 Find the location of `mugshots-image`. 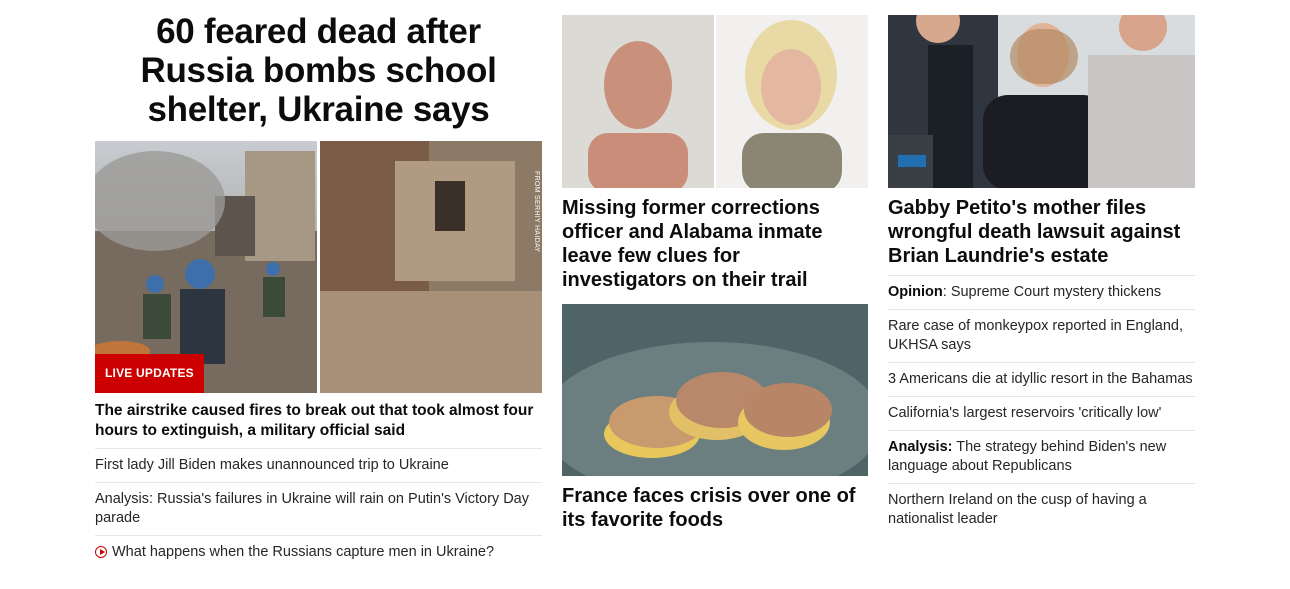

mugshots-image is located at coordinates (715, 101).